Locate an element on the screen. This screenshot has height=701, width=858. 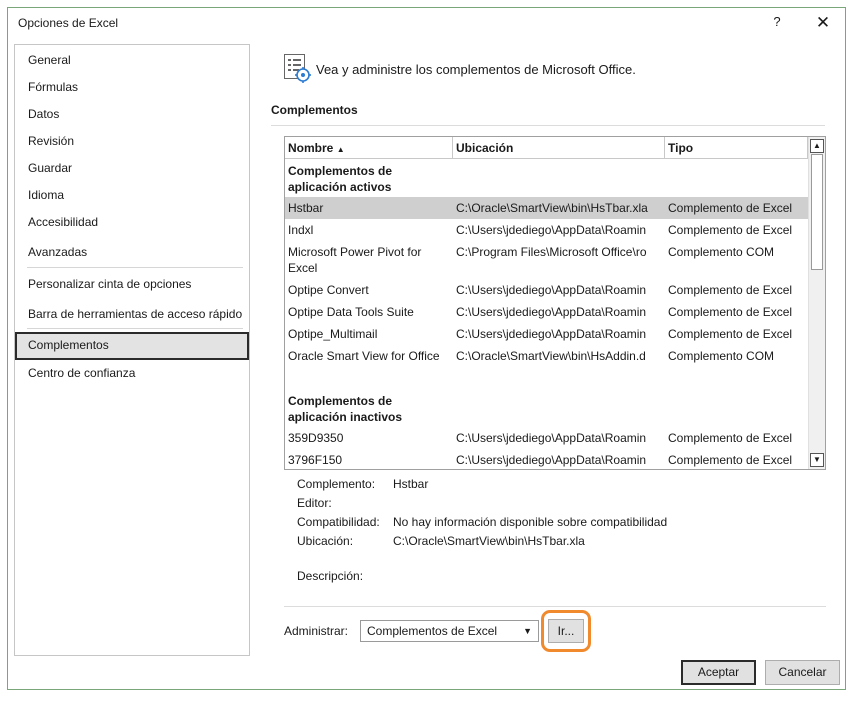
window-title: Opciones de Excel is located at coordinates (68, 23).